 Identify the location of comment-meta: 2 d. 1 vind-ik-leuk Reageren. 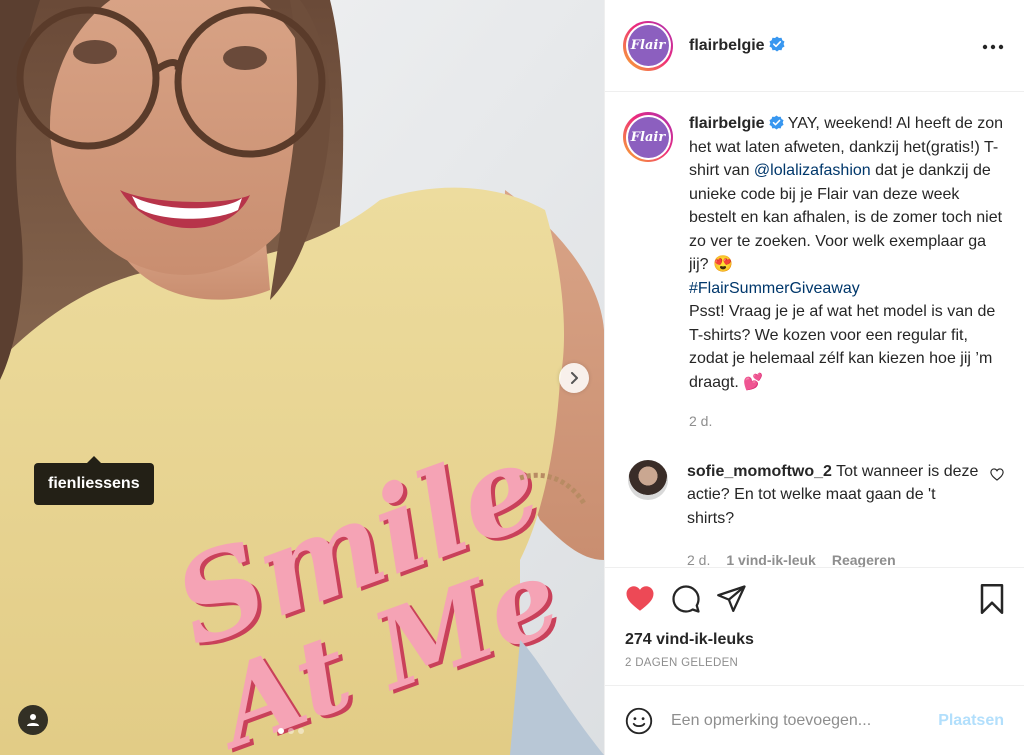
(837, 558).